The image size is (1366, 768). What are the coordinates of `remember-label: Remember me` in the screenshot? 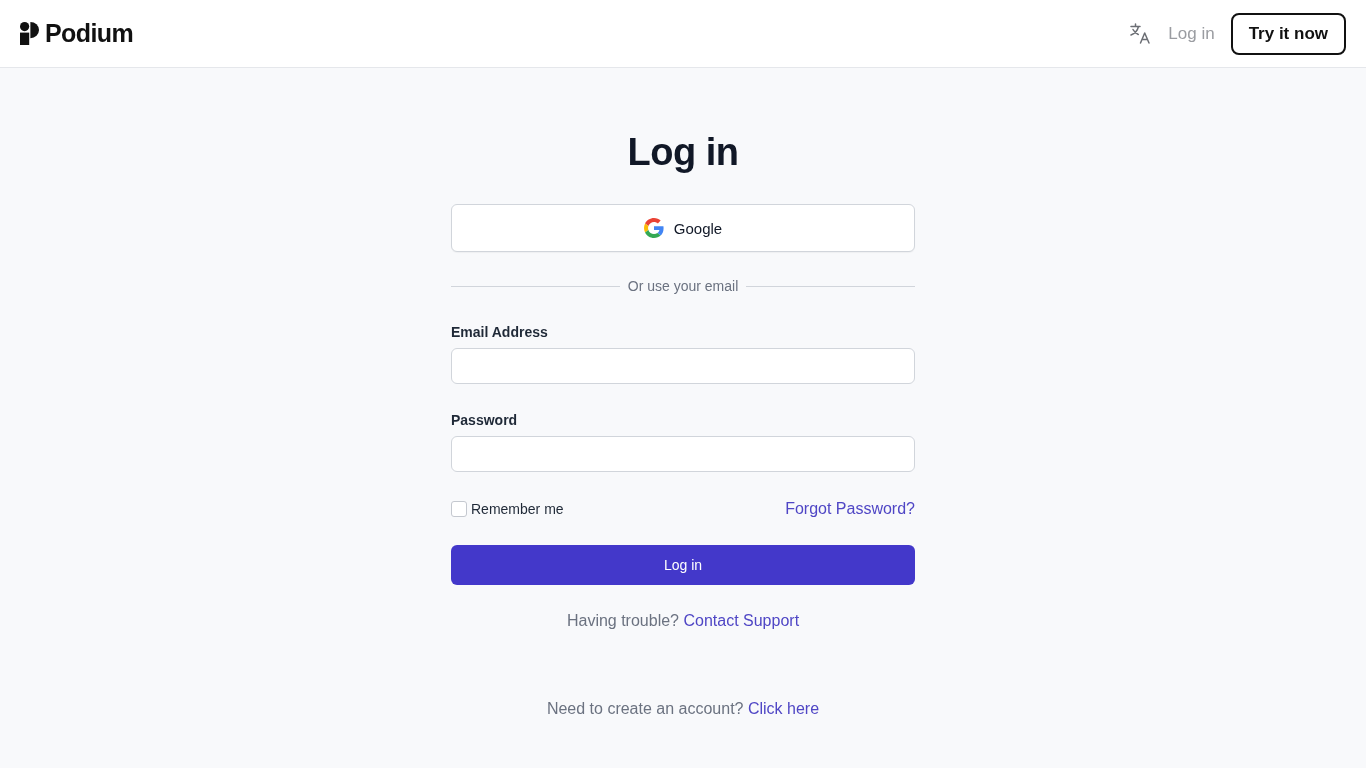 It's located at (517, 509).